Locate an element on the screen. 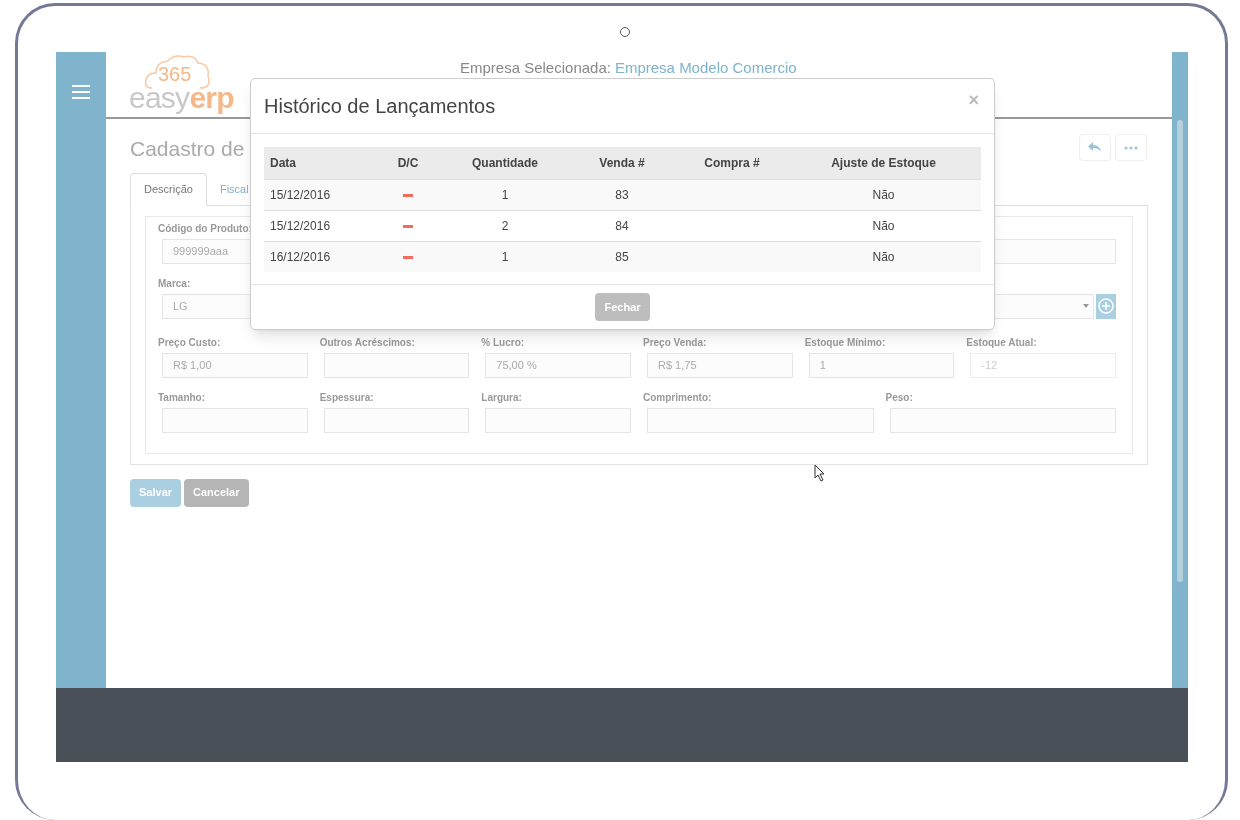  input-field: R$ 1,00 is located at coordinates (235, 365).